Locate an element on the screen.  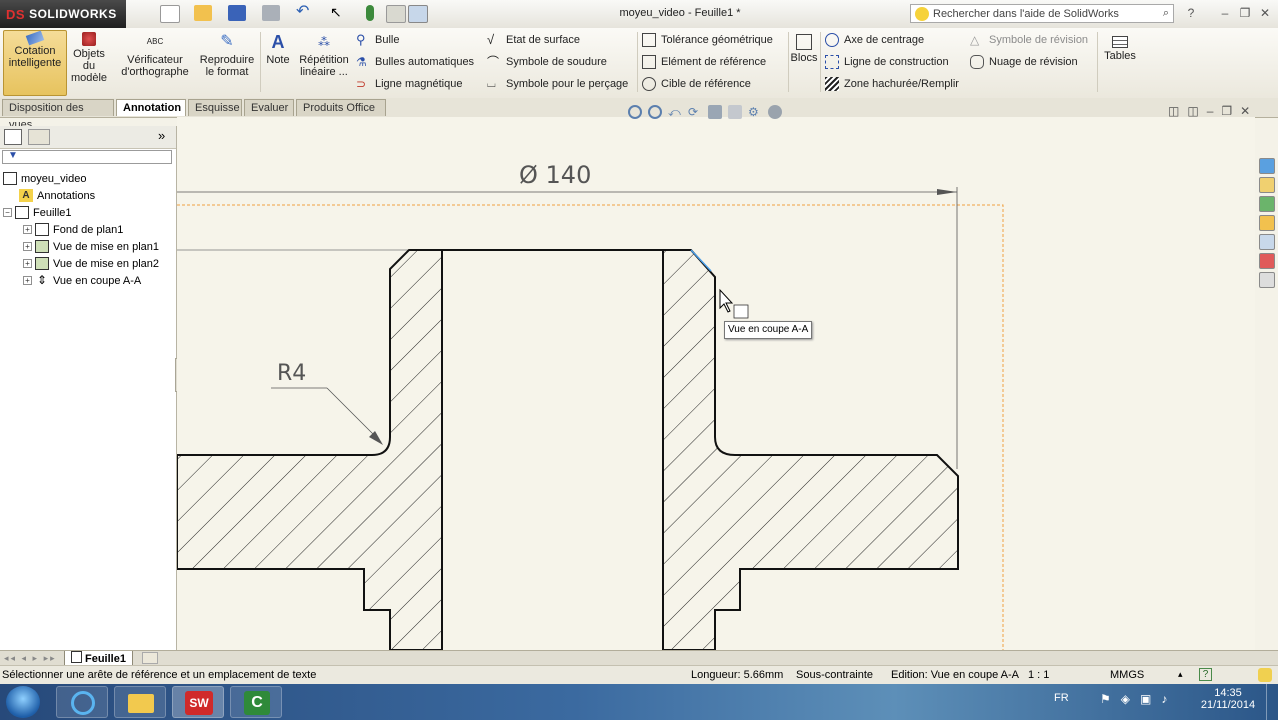
minimize-button: – is located at coordinates (1225, 13).